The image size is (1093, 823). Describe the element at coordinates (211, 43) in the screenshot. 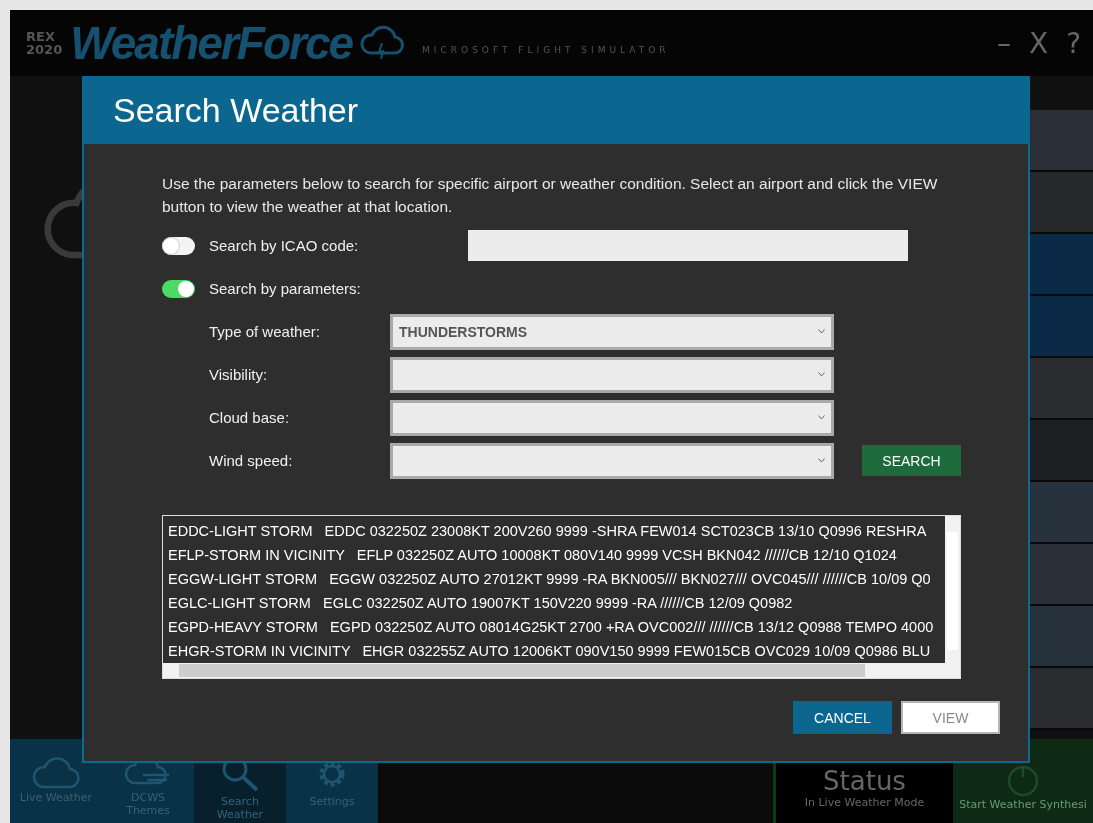

I see `app-logo-text: WeatherForce` at that location.